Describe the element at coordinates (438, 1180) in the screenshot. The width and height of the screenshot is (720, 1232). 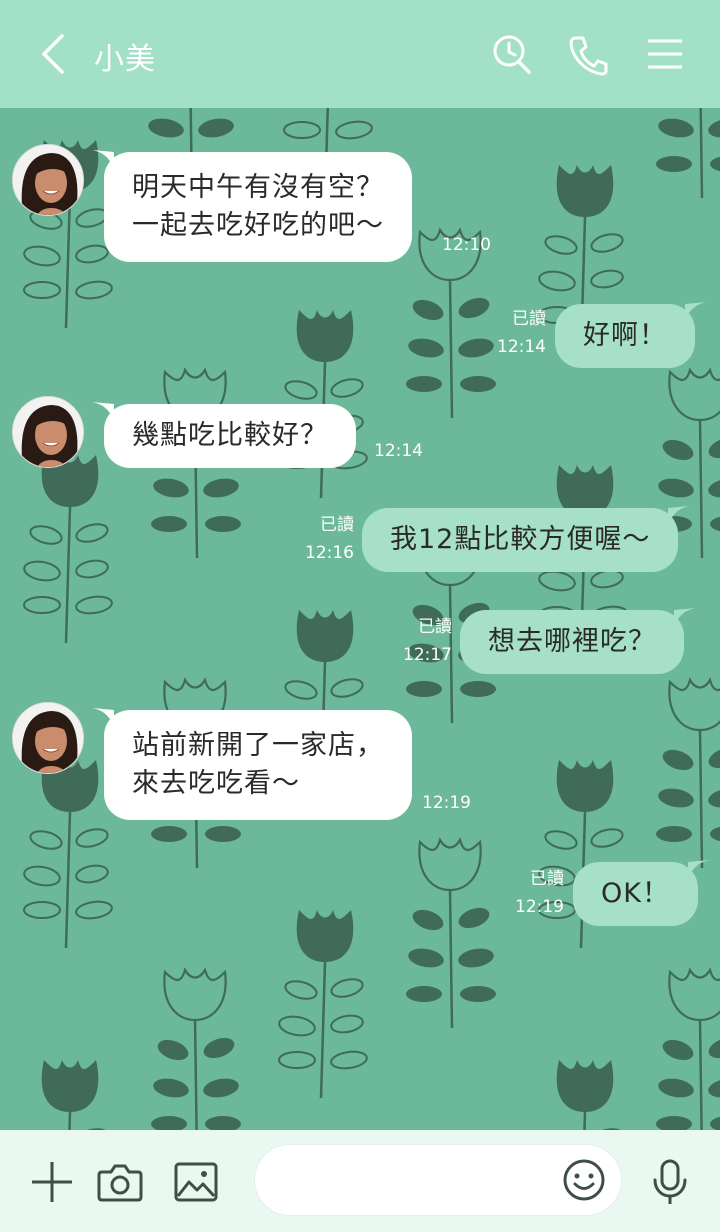
I see `message-input` at that location.